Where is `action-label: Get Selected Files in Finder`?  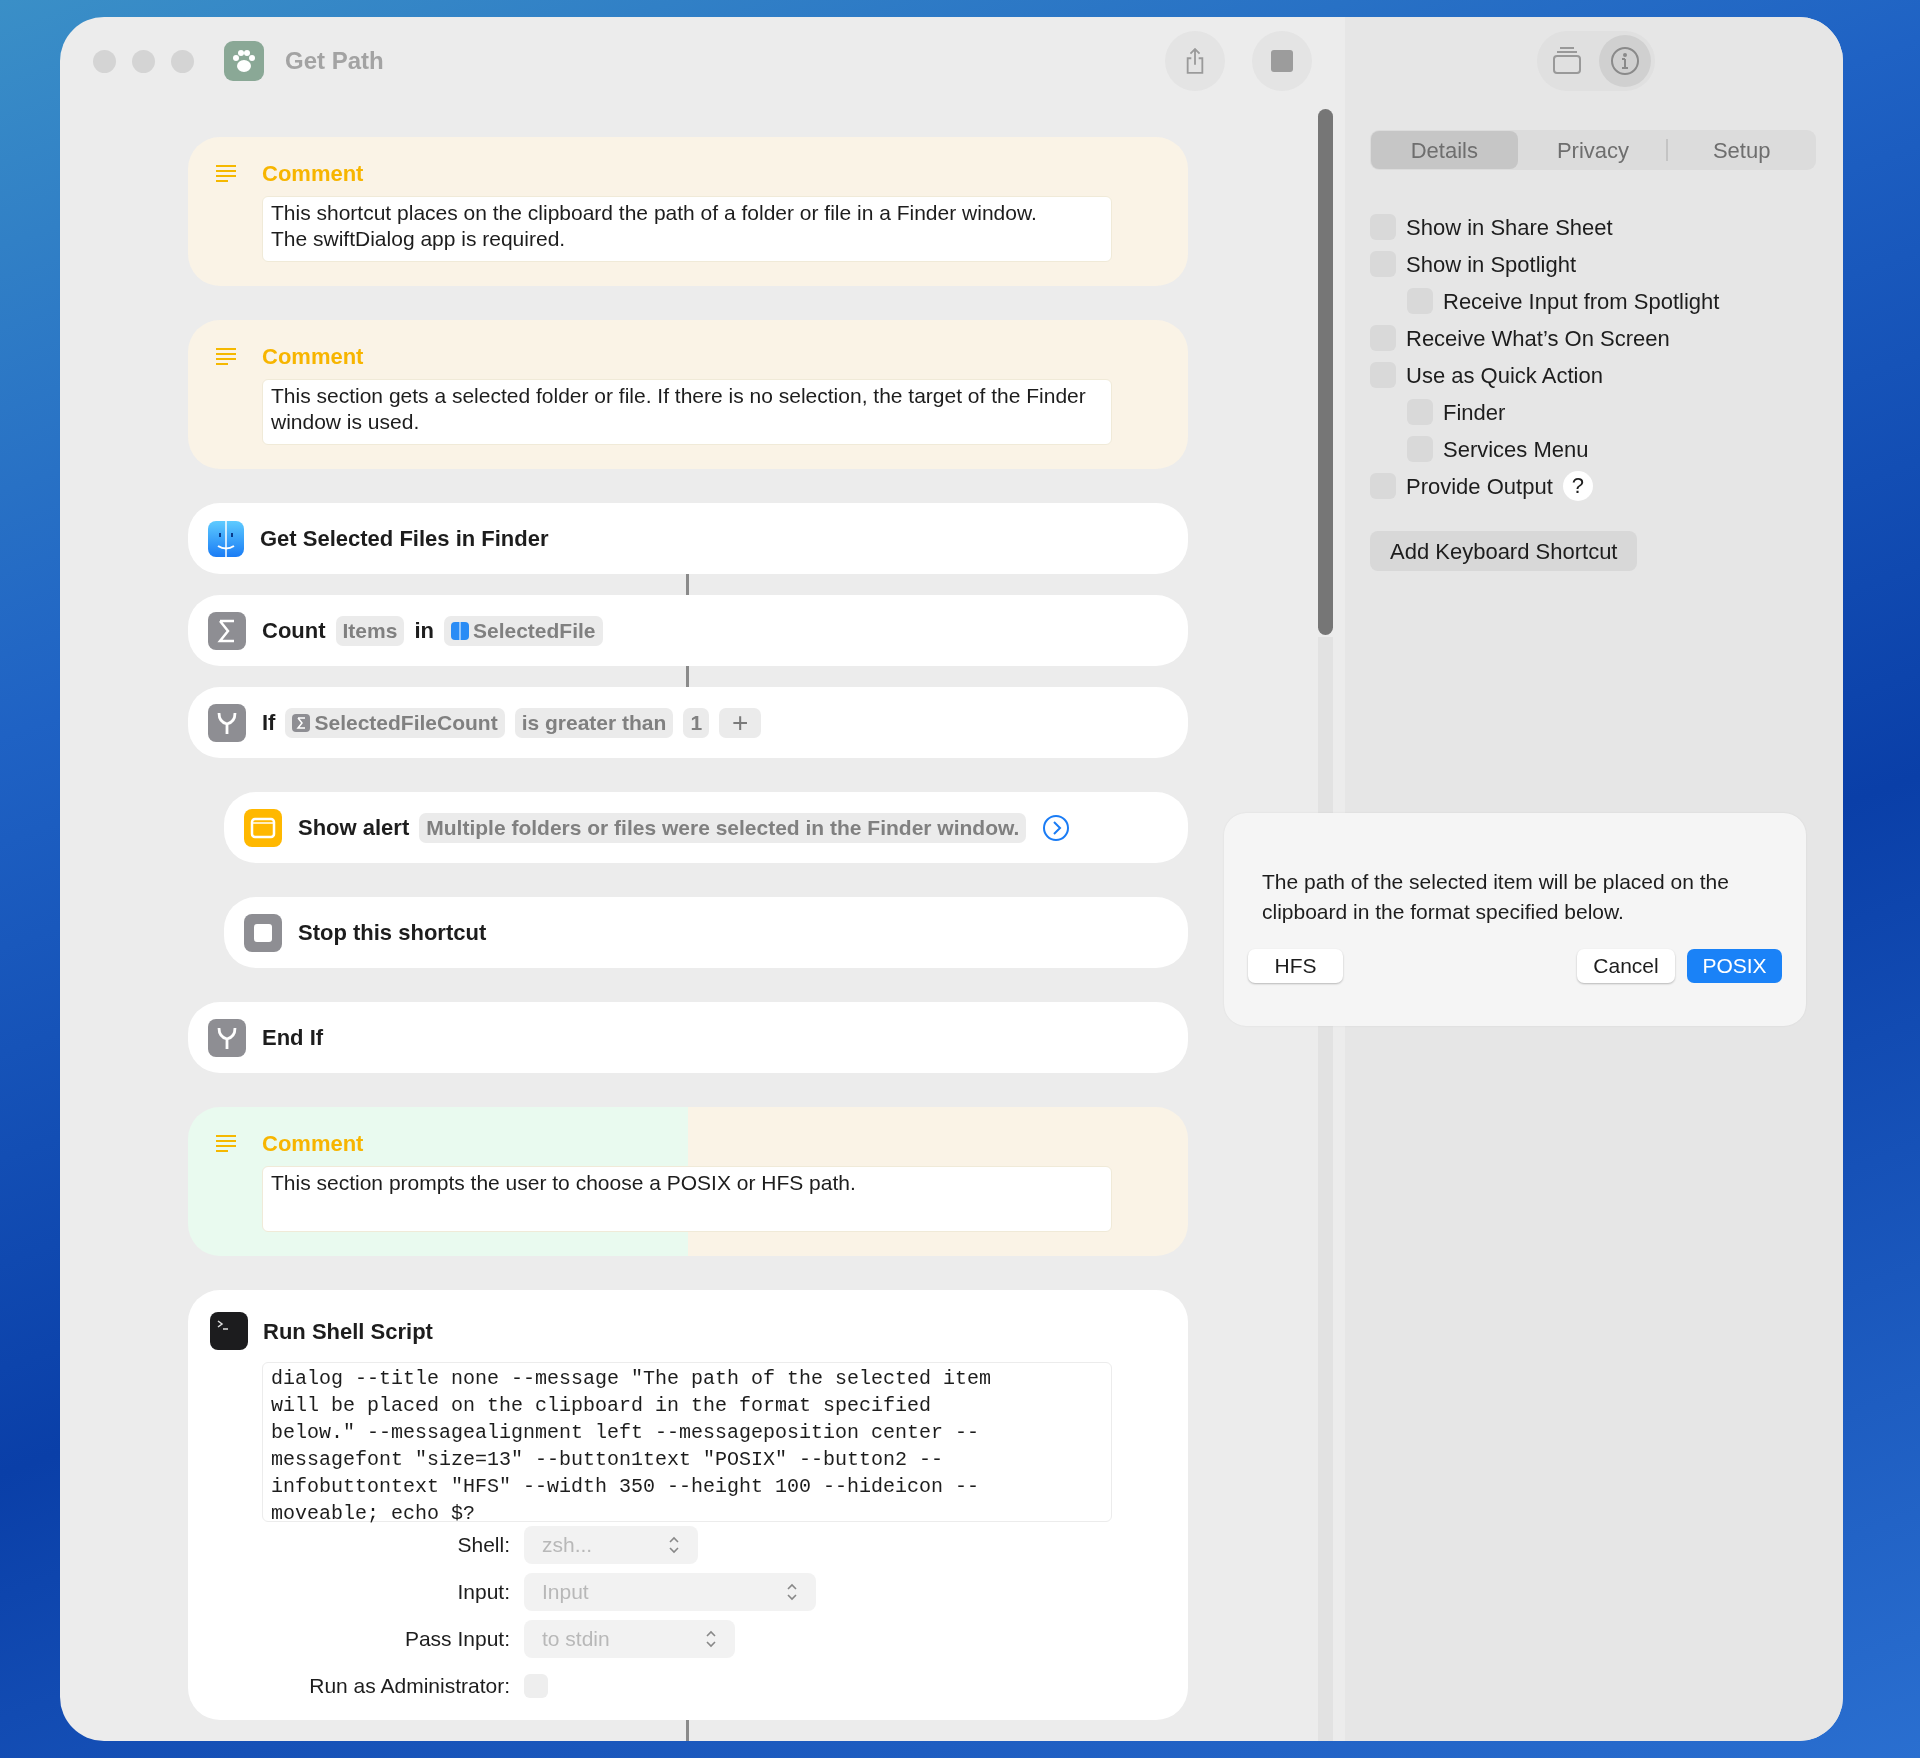
action-label: Get Selected Files in Finder is located at coordinates (404, 539).